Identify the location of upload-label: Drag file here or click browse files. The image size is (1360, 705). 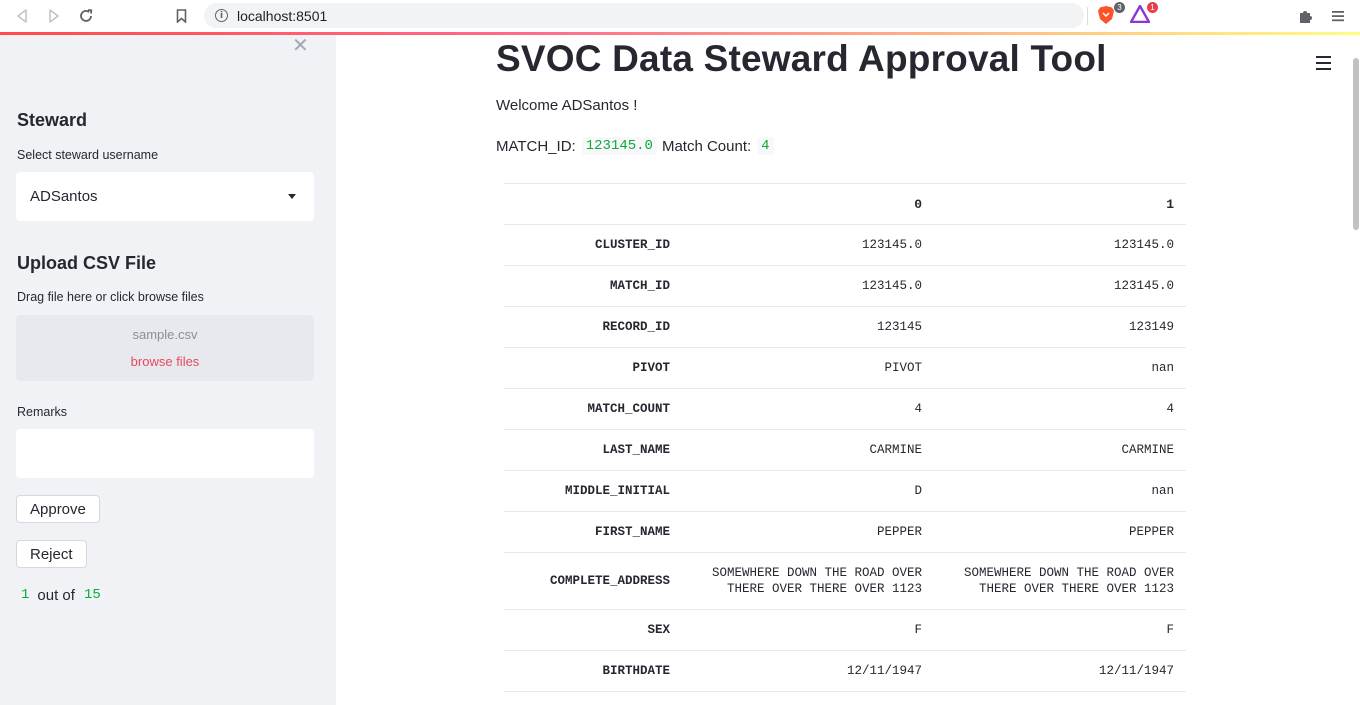
(110, 297).